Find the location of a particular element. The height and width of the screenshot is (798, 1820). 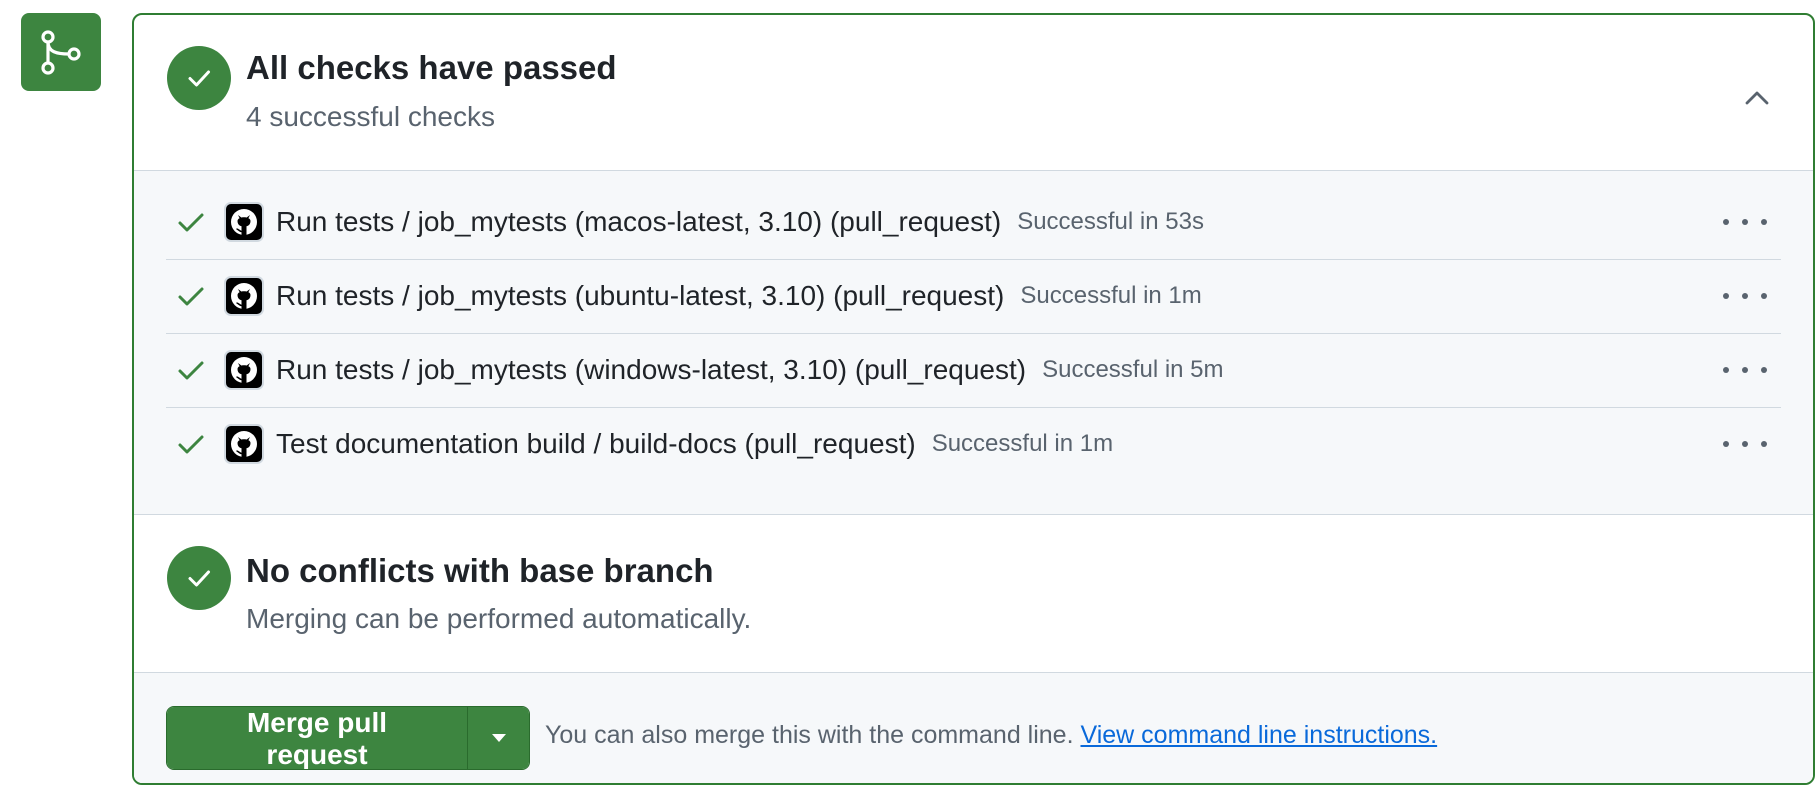

checks-subtitle: 4 successful checks is located at coordinates (370, 116).